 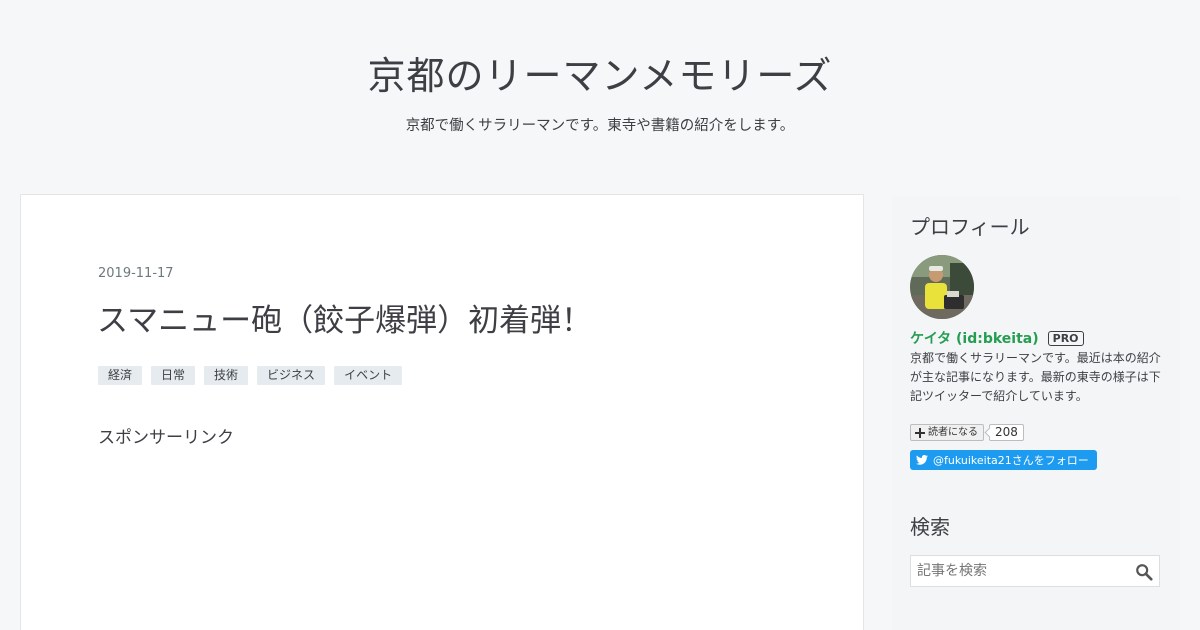 I want to click on avatar-image, so click(x=942, y=287).